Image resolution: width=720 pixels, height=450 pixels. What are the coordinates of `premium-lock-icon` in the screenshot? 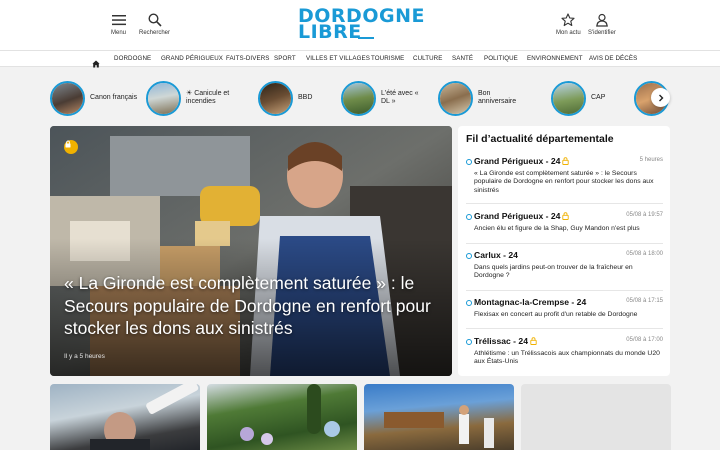 It's located at (71, 147).